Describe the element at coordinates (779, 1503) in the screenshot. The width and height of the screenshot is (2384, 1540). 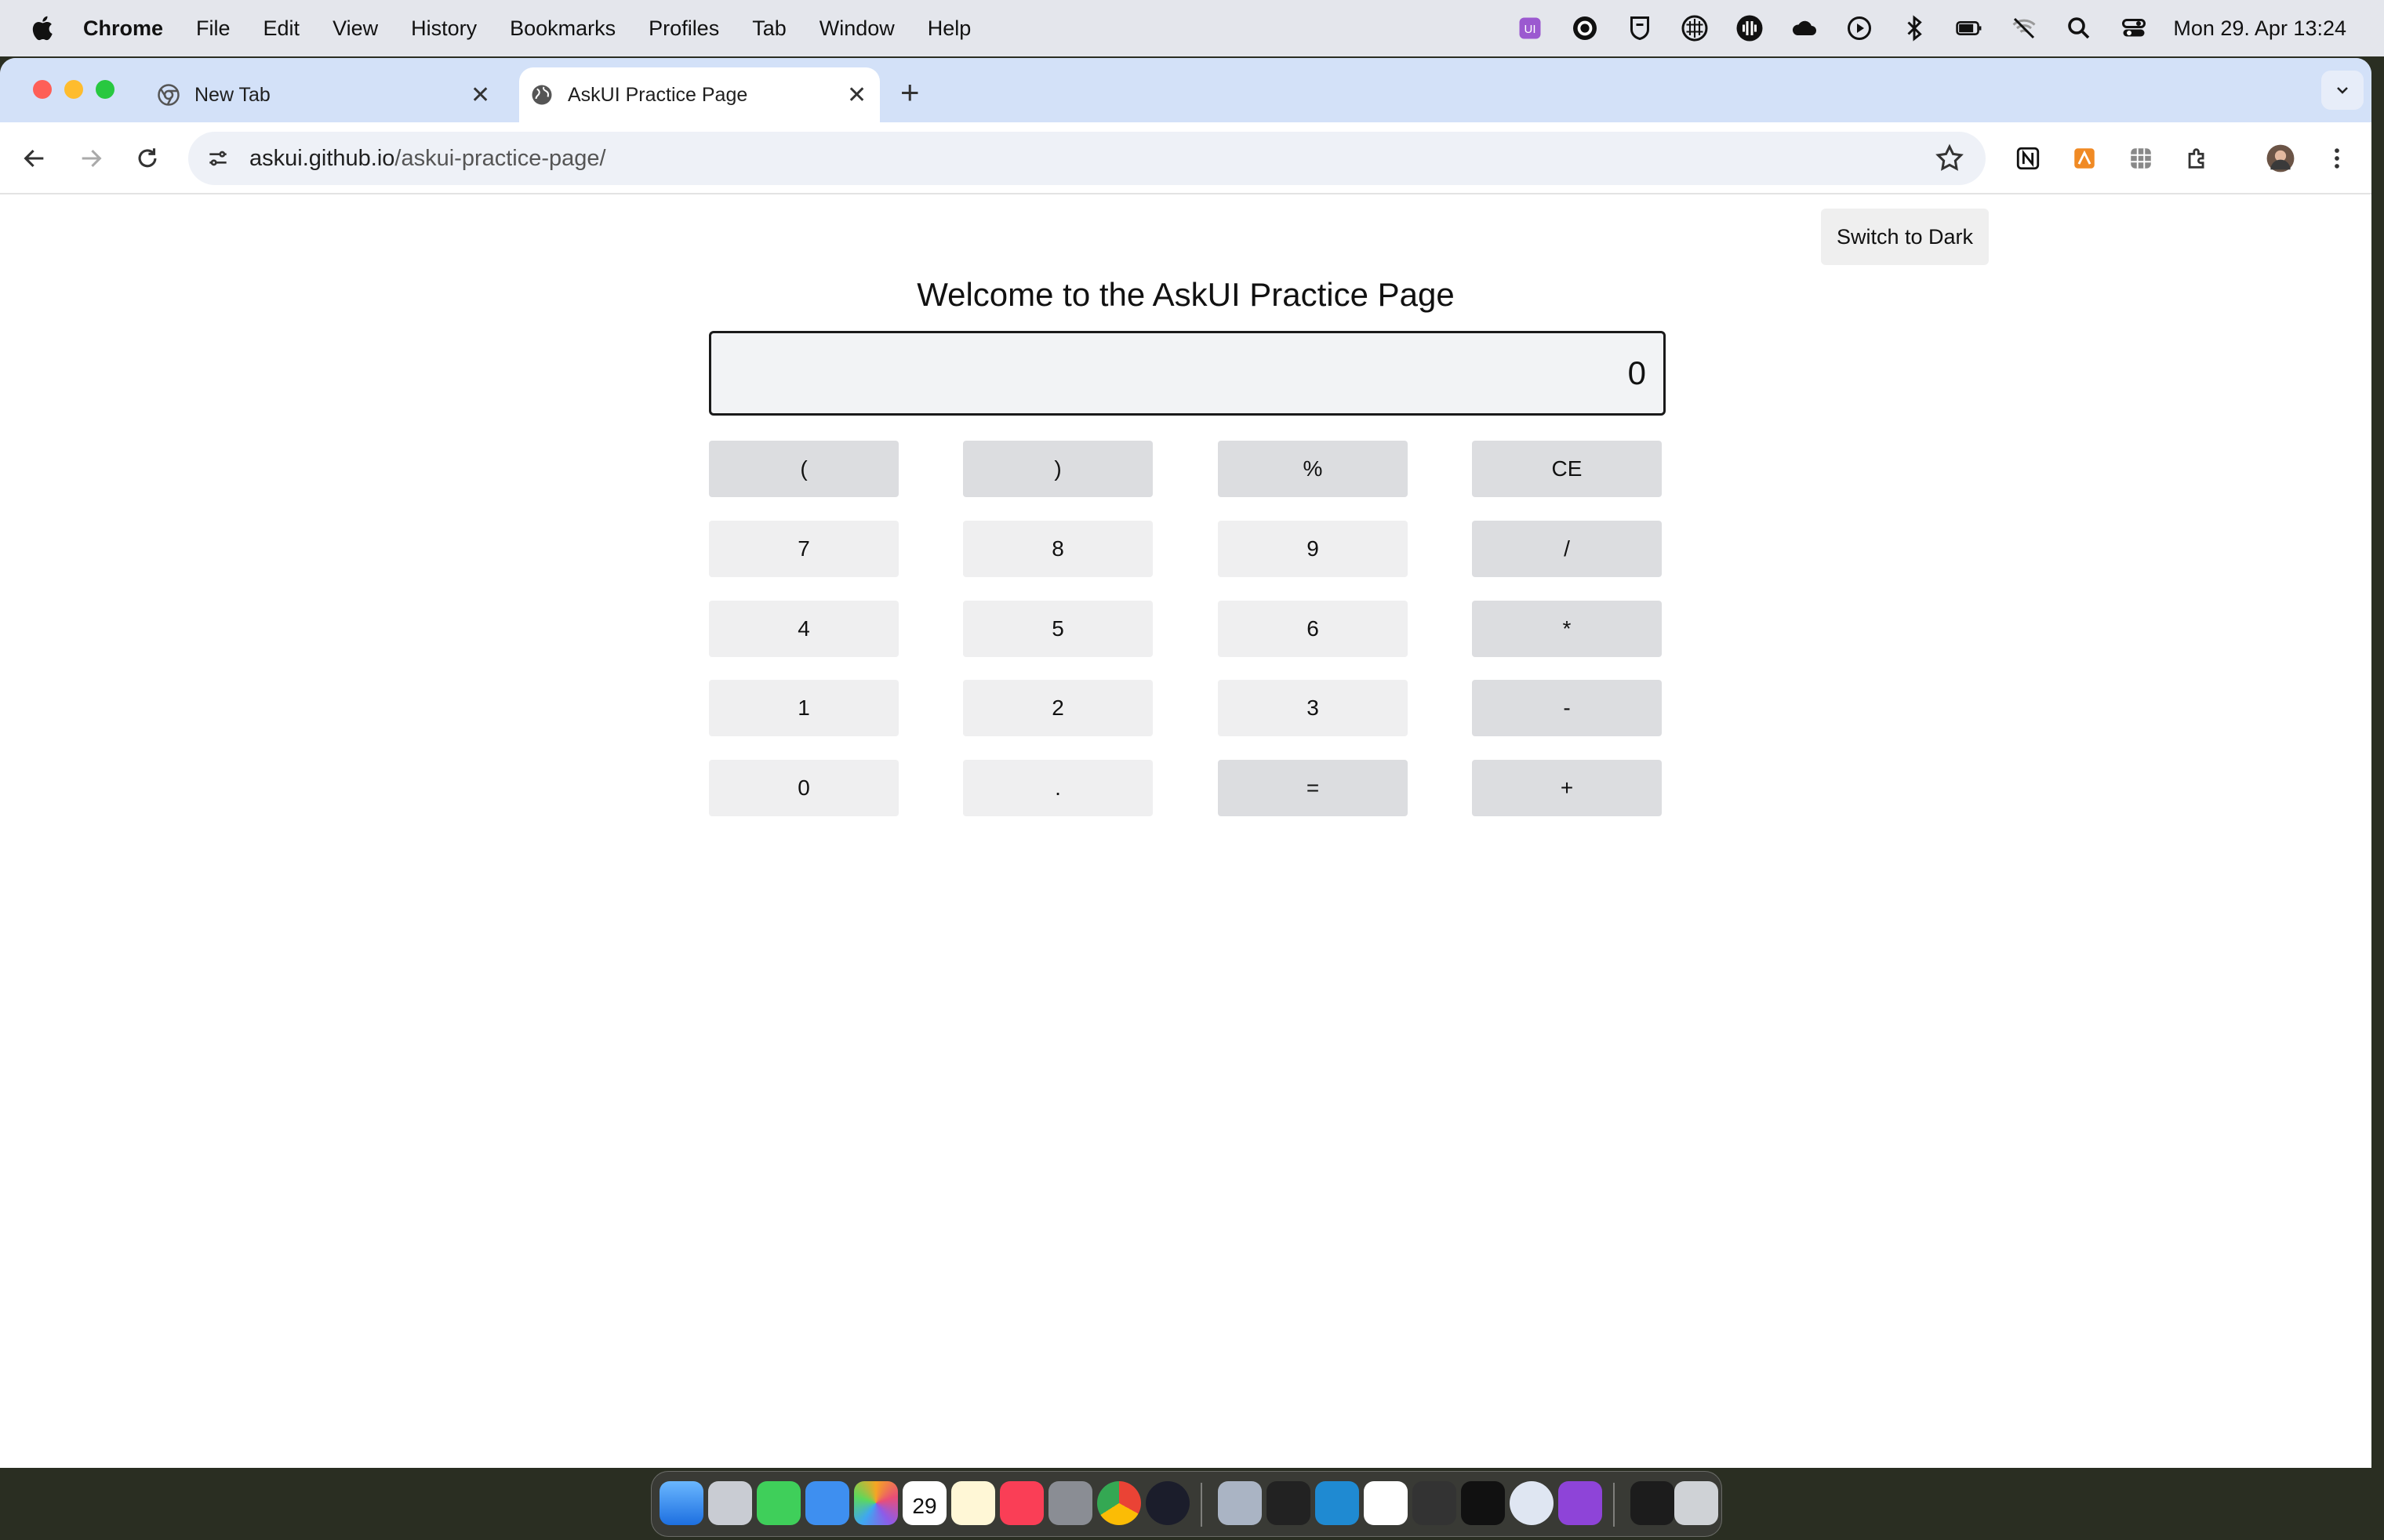
I see `messages-icon` at that location.